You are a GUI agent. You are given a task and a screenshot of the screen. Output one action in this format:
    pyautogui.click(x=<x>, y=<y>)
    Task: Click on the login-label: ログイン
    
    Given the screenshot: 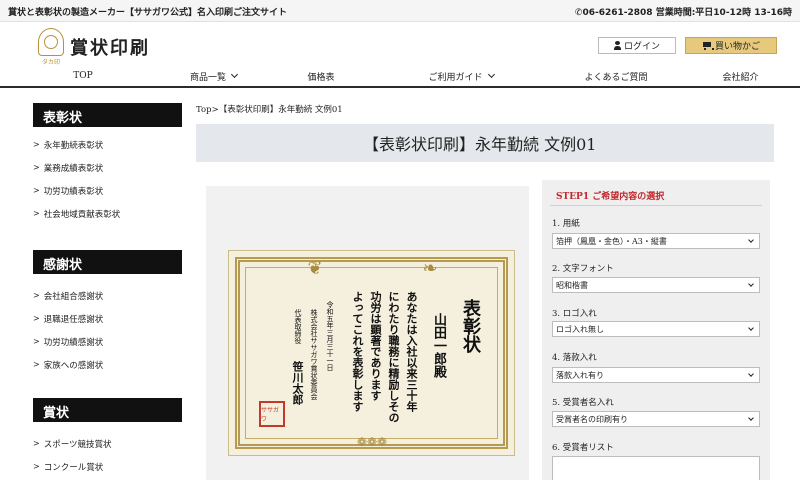 What is the action you would take?
    pyautogui.click(x=641, y=47)
    